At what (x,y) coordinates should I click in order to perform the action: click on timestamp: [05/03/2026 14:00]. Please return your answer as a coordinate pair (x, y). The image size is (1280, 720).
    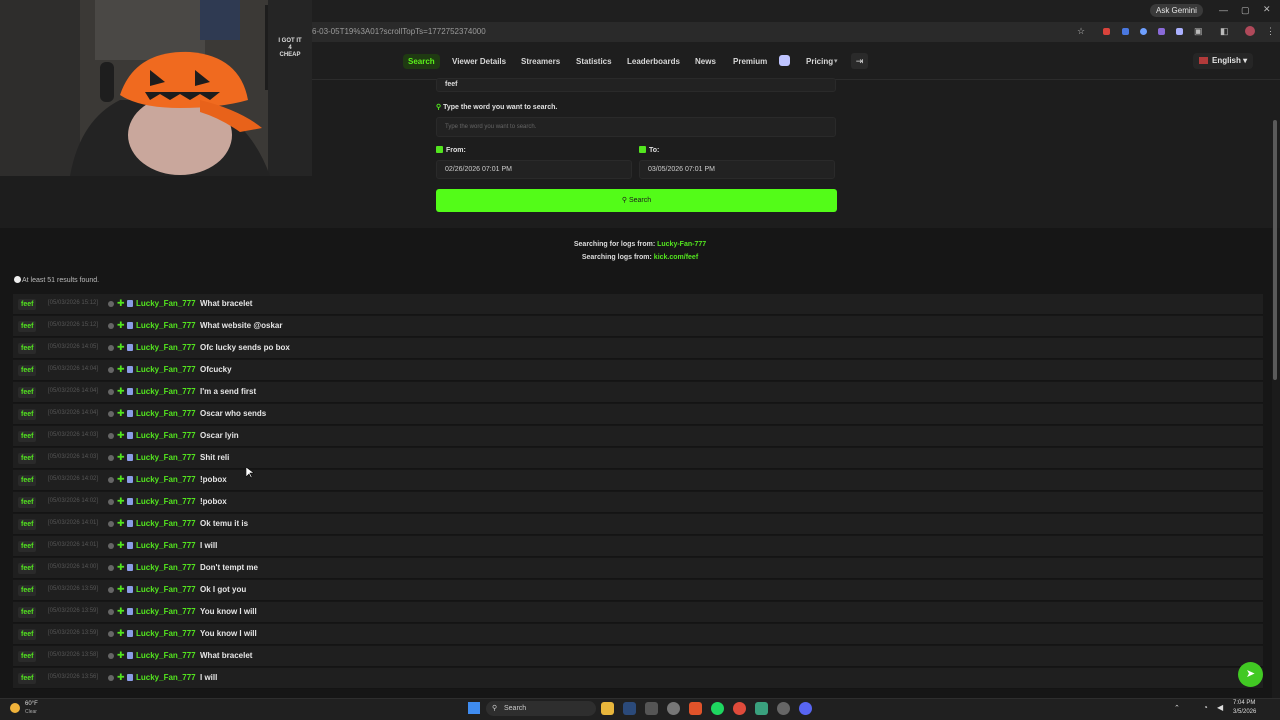
    Looking at the image, I should click on (73, 567).